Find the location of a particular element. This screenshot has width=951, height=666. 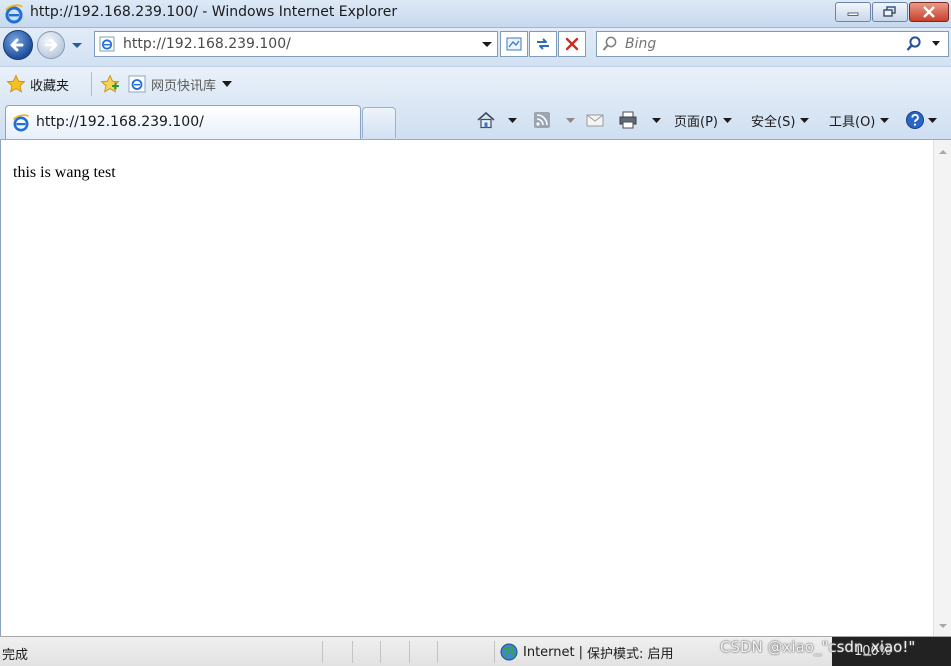

mail-icon is located at coordinates (595, 120).